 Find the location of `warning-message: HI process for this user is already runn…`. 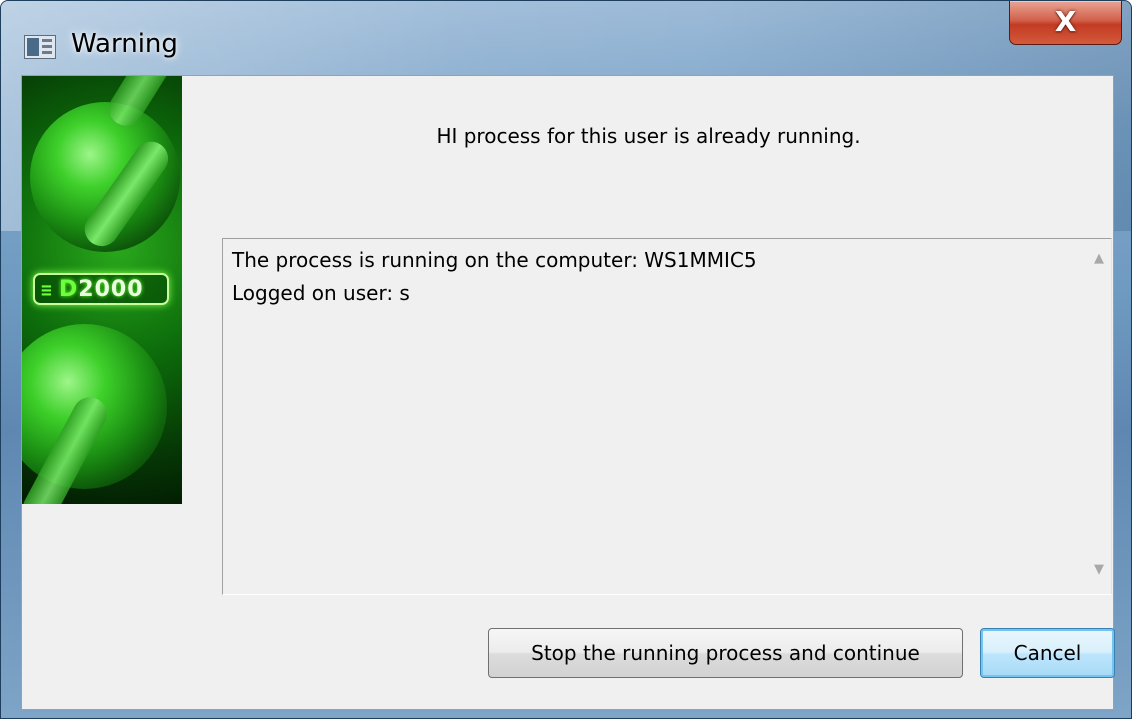

warning-message: HI process for this user is already runn… is located at coordinates (648, 136).